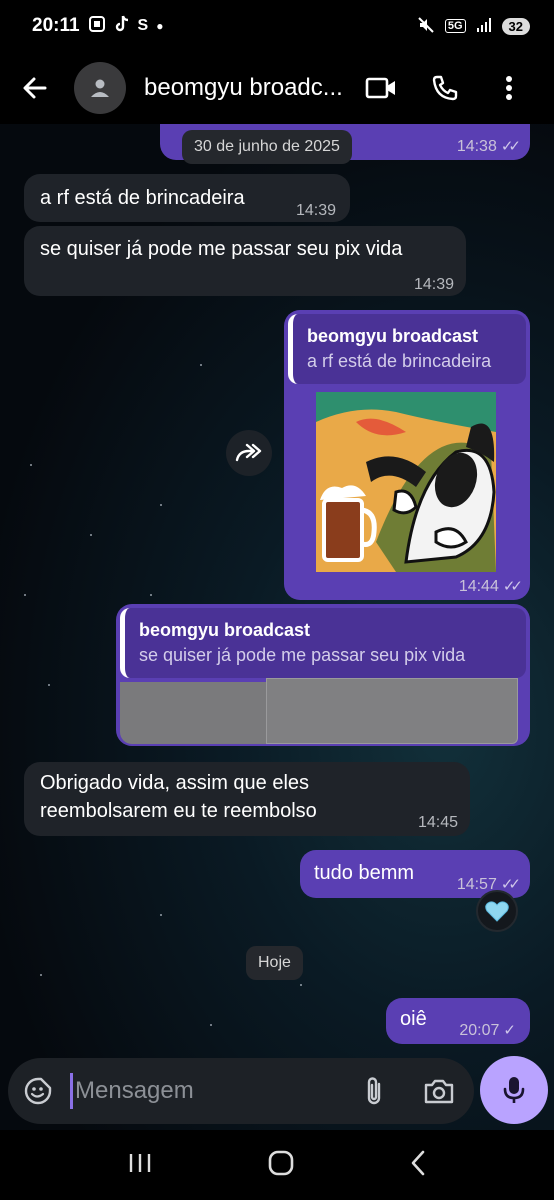  Describe the element at coordinates (140, 1162) in the screenshot. I see `recent-apps-icon` at that location.